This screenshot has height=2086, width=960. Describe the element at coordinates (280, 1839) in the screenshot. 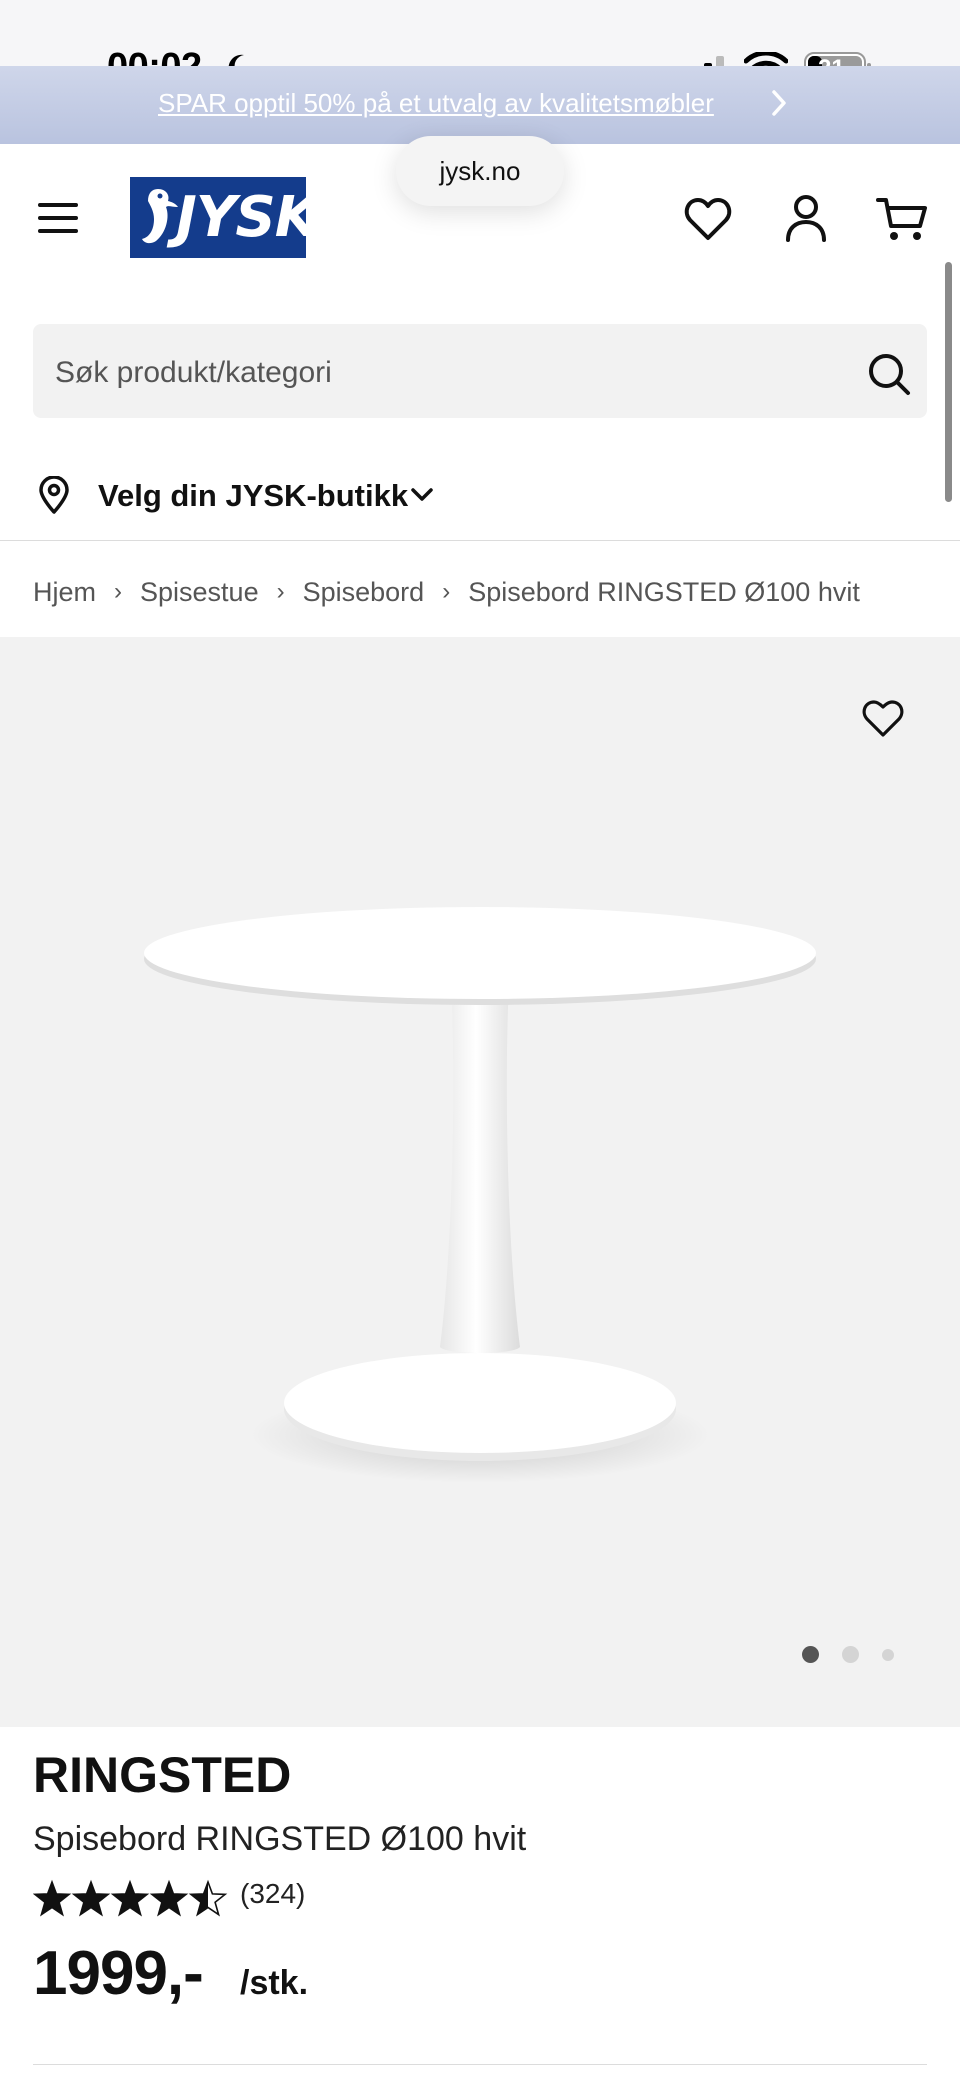

I see `product-name: Spisebord RINGSTED Ø100 hvit` at that location.